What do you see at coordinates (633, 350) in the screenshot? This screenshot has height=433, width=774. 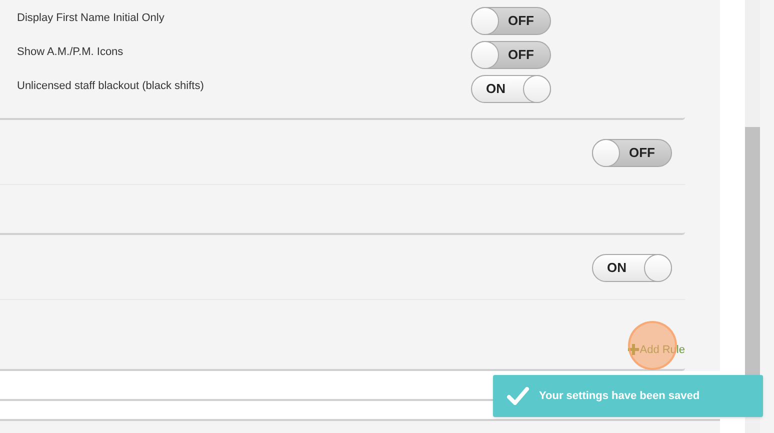 I see `plus-icon` at bounding box center [633, 350].